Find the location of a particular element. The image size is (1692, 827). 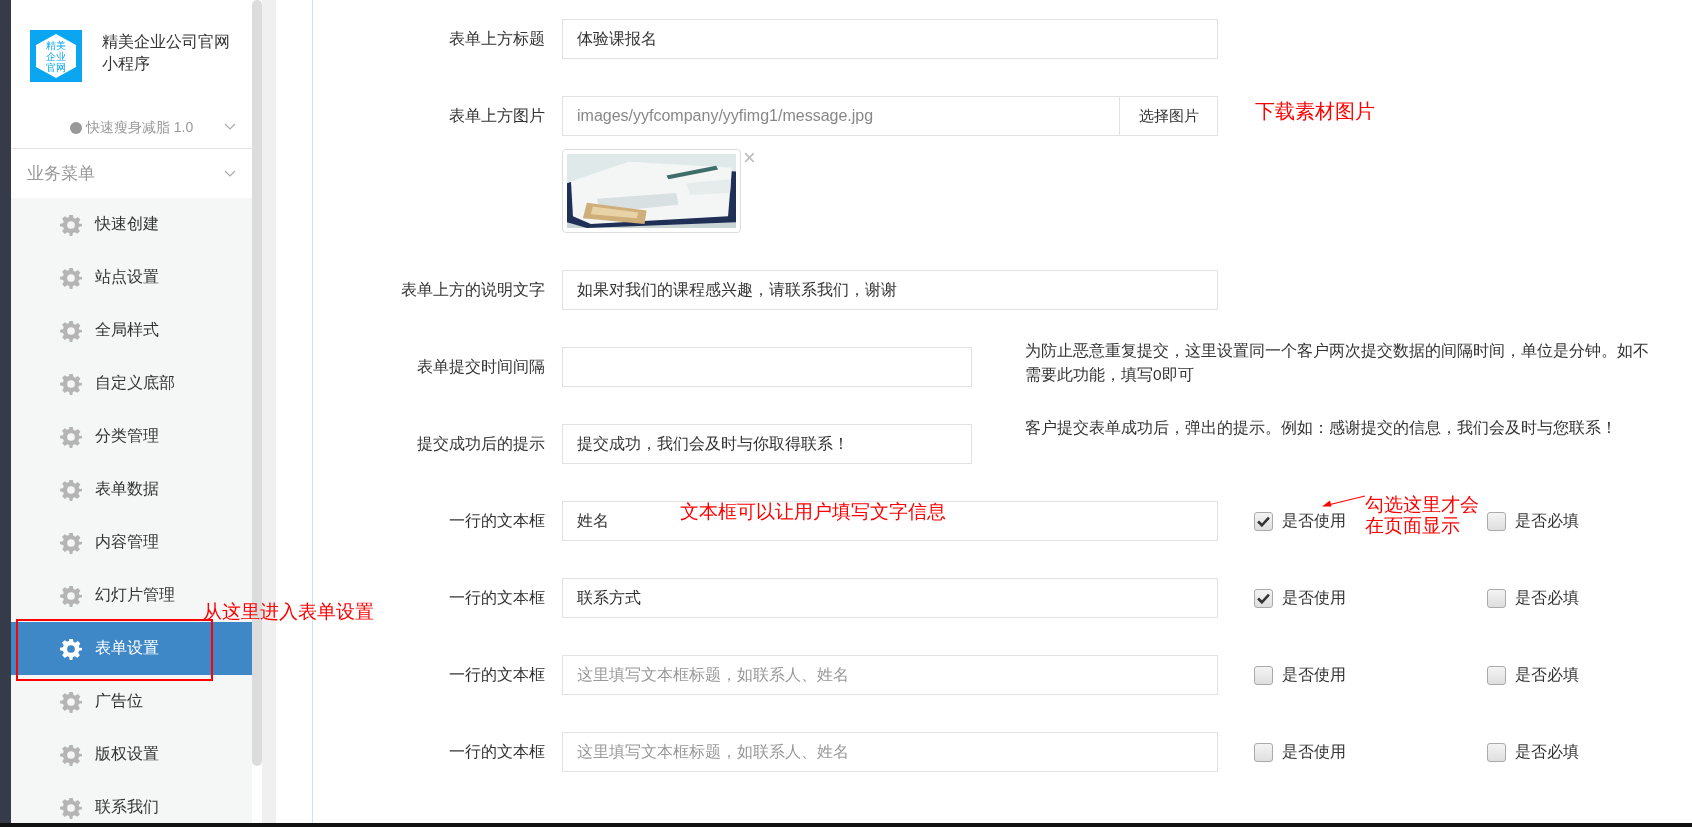

annotation-arrow is located at coordinates (1344, 502).